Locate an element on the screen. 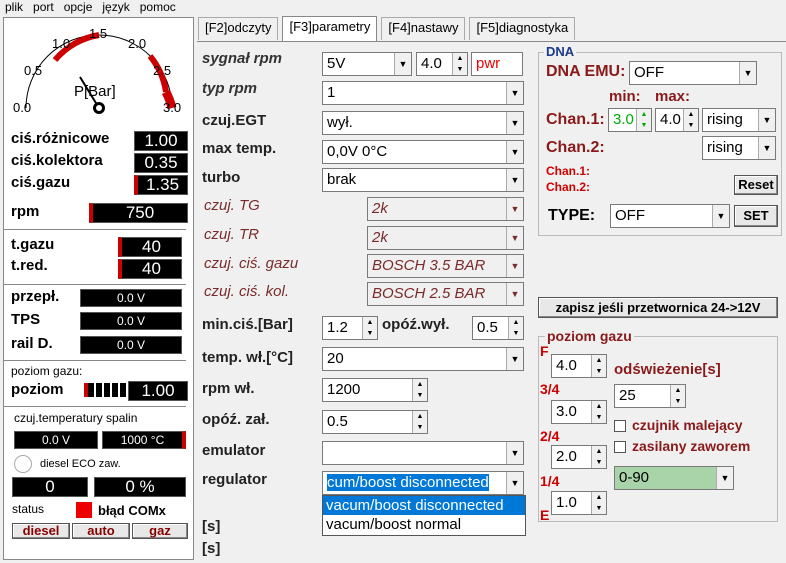 The image size is (786, 563). menu-port: port is located at coordinates (43, 8).